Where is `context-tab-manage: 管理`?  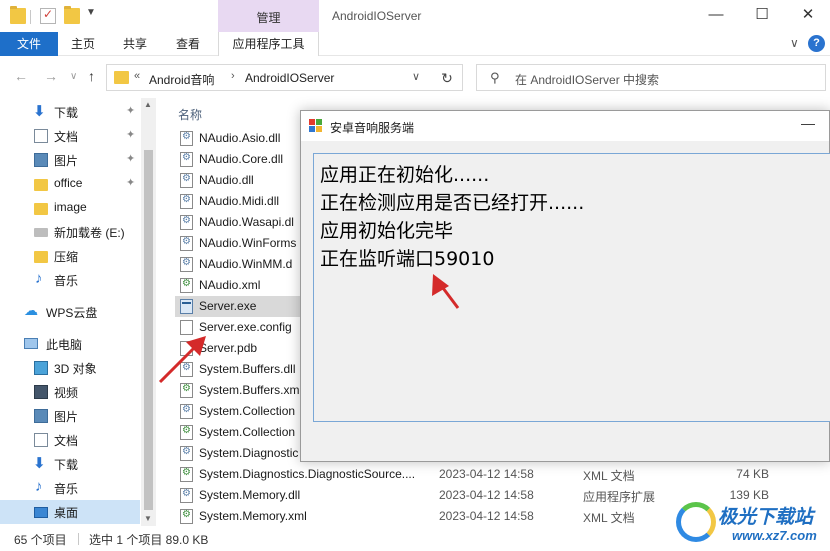 context-tab-manage: 管理 is located at coordinates (268, 17).